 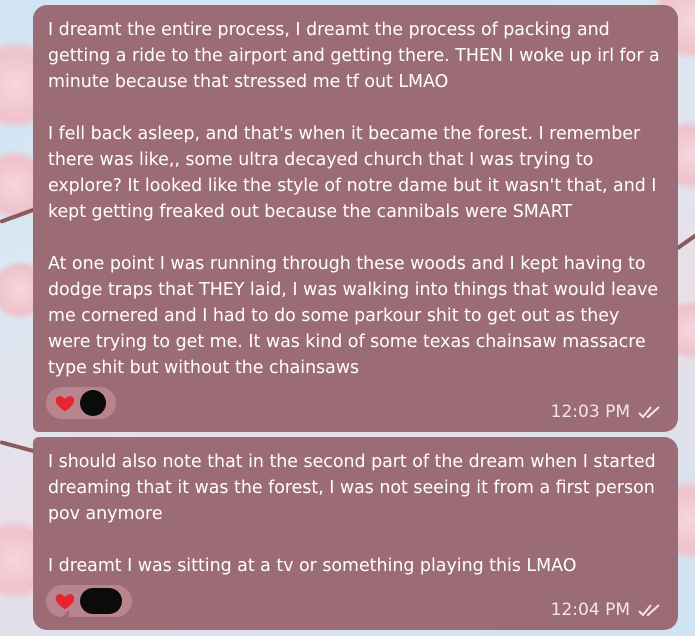 I want to click on message-meta: 12:04 PM, so click(x=607, y=610).